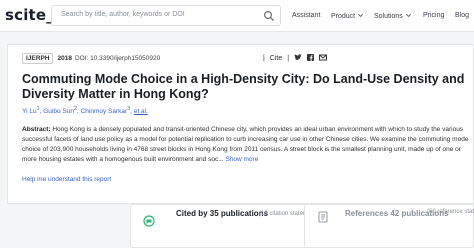 This screenshot has width=474, height=248. I want to click on show-more-link: Show more, so click(241, 159).